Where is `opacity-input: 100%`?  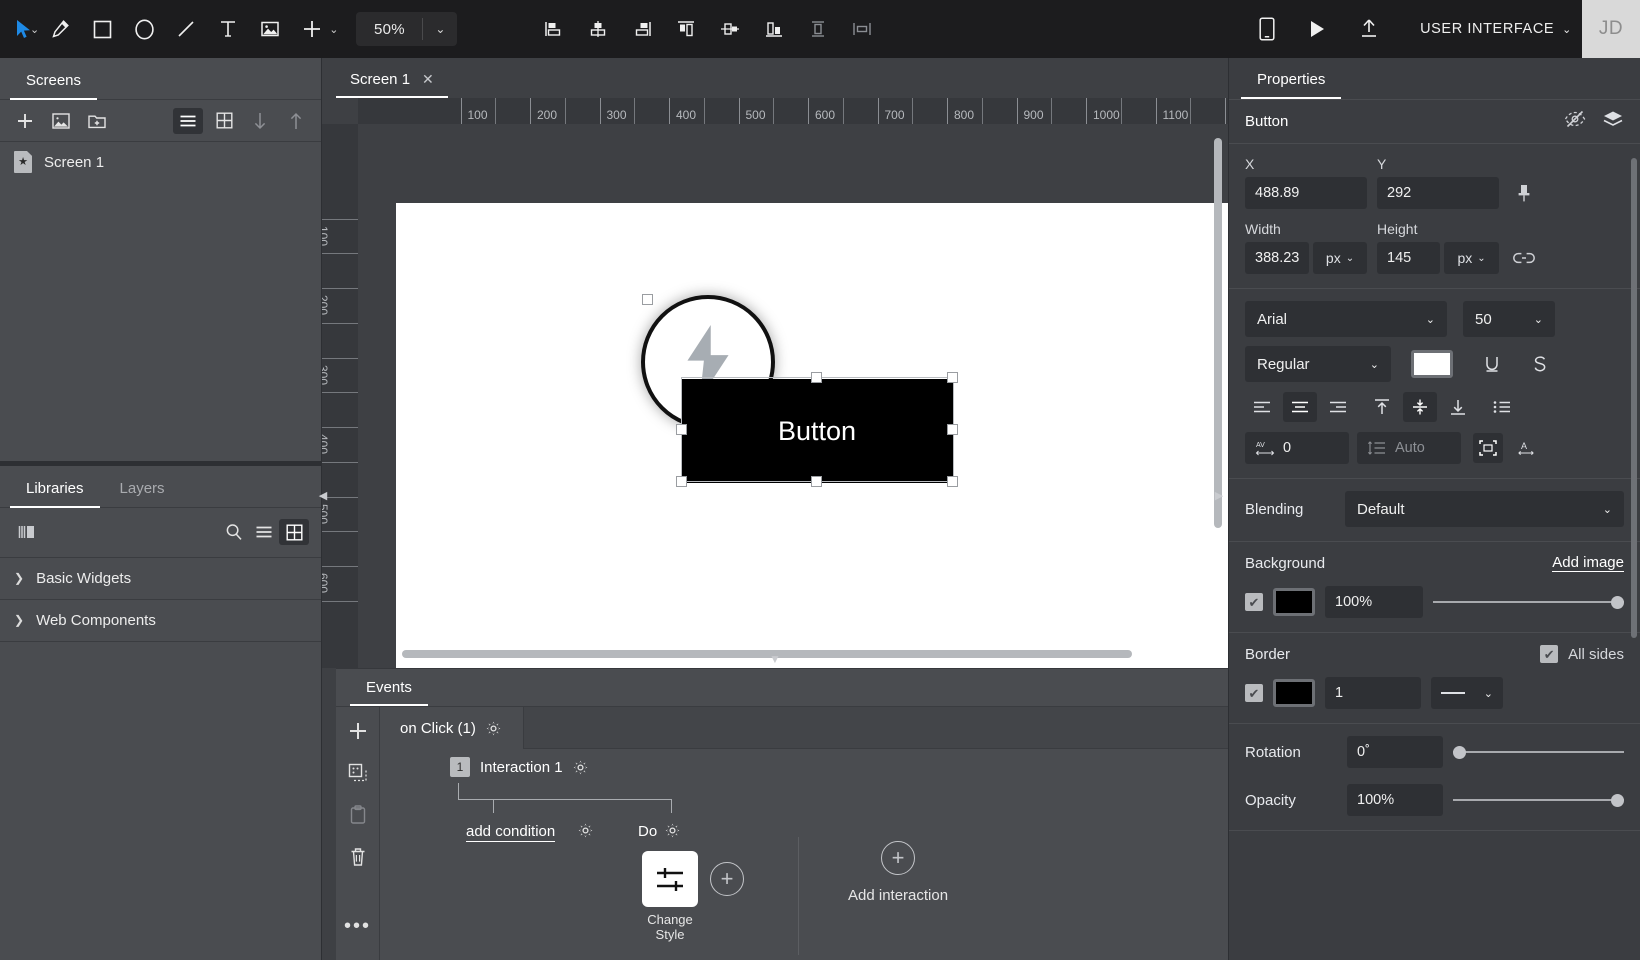 opacity-input: 100% is located at coordinates (1395, 800).